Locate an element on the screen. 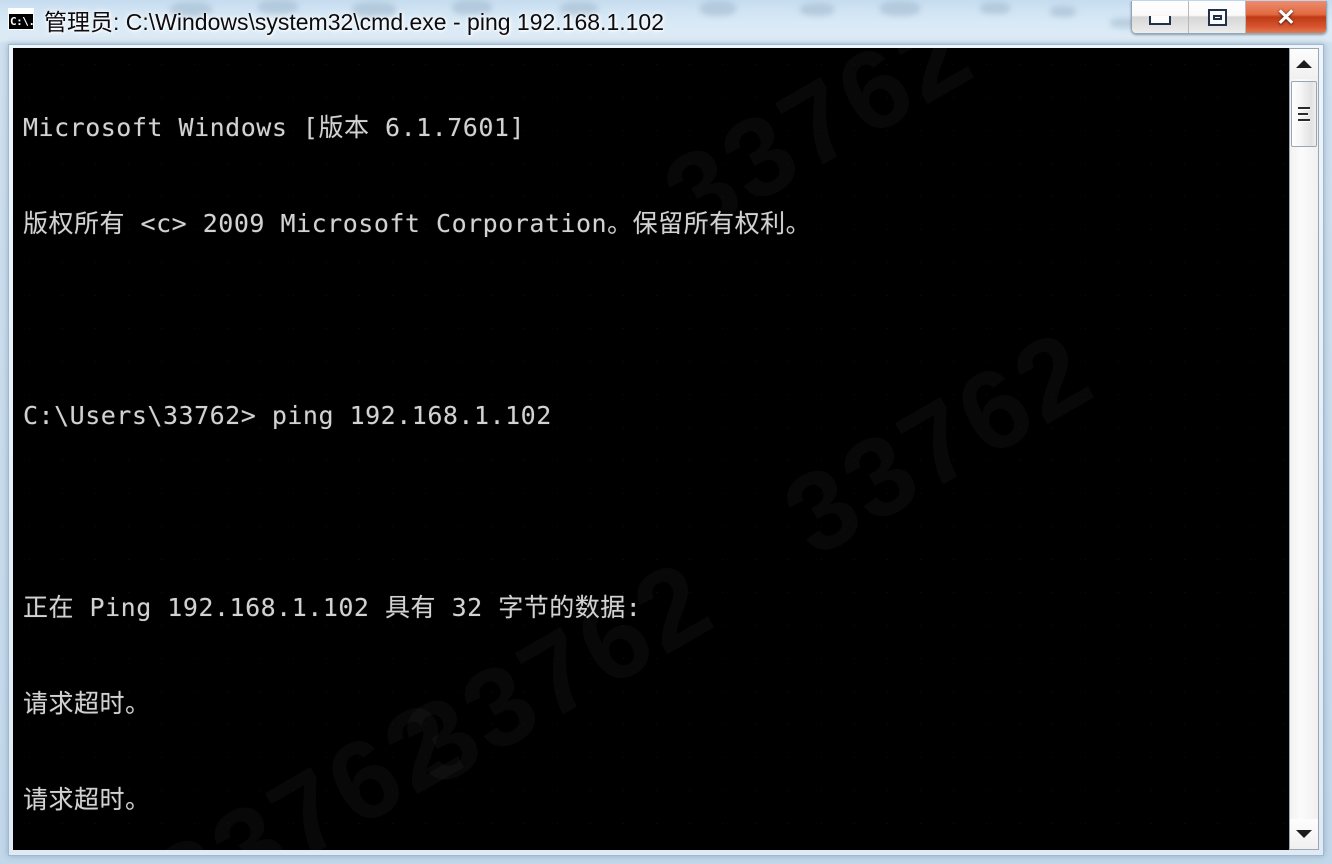  scroll-up-button is located at coordinates (1304, 64).